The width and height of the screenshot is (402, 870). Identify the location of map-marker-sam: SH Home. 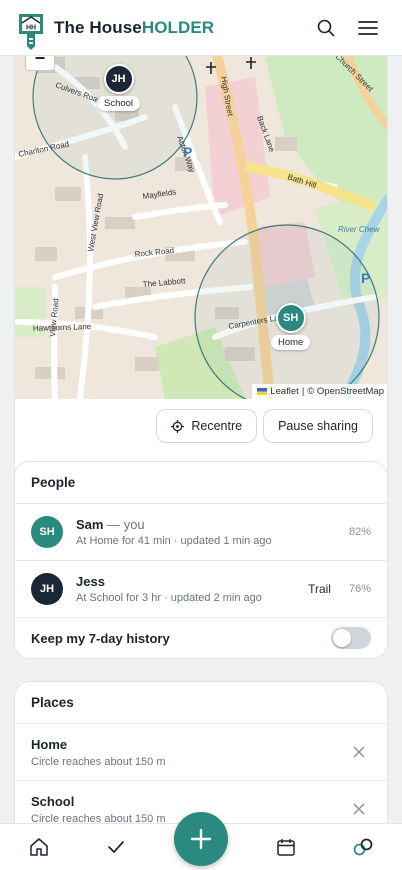
(291, 326).